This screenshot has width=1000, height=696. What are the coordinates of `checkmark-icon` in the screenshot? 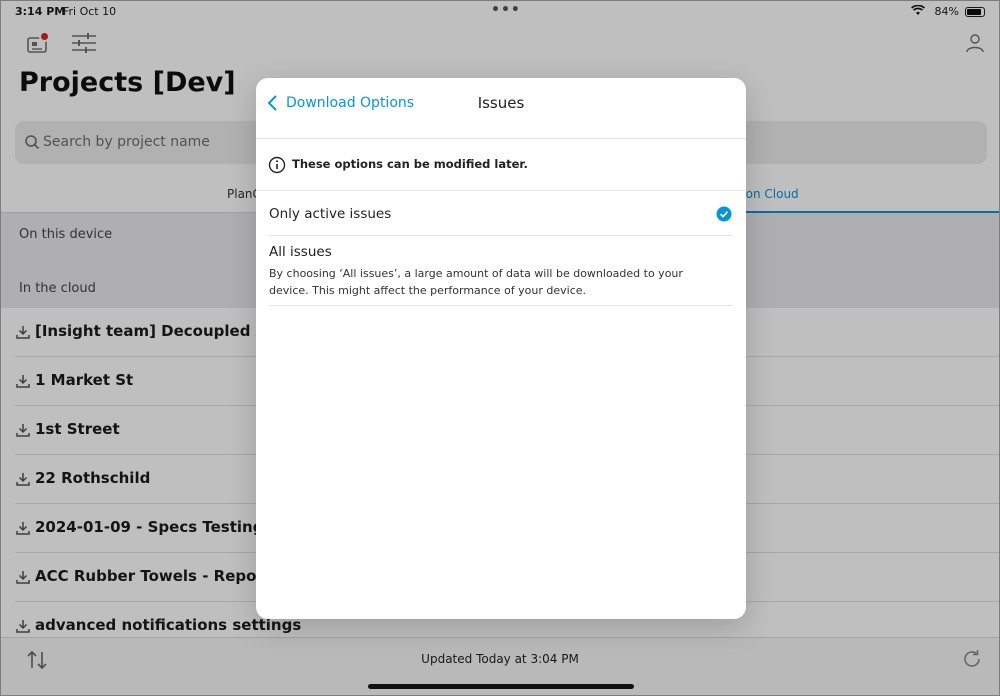 It's located at (724, 214).